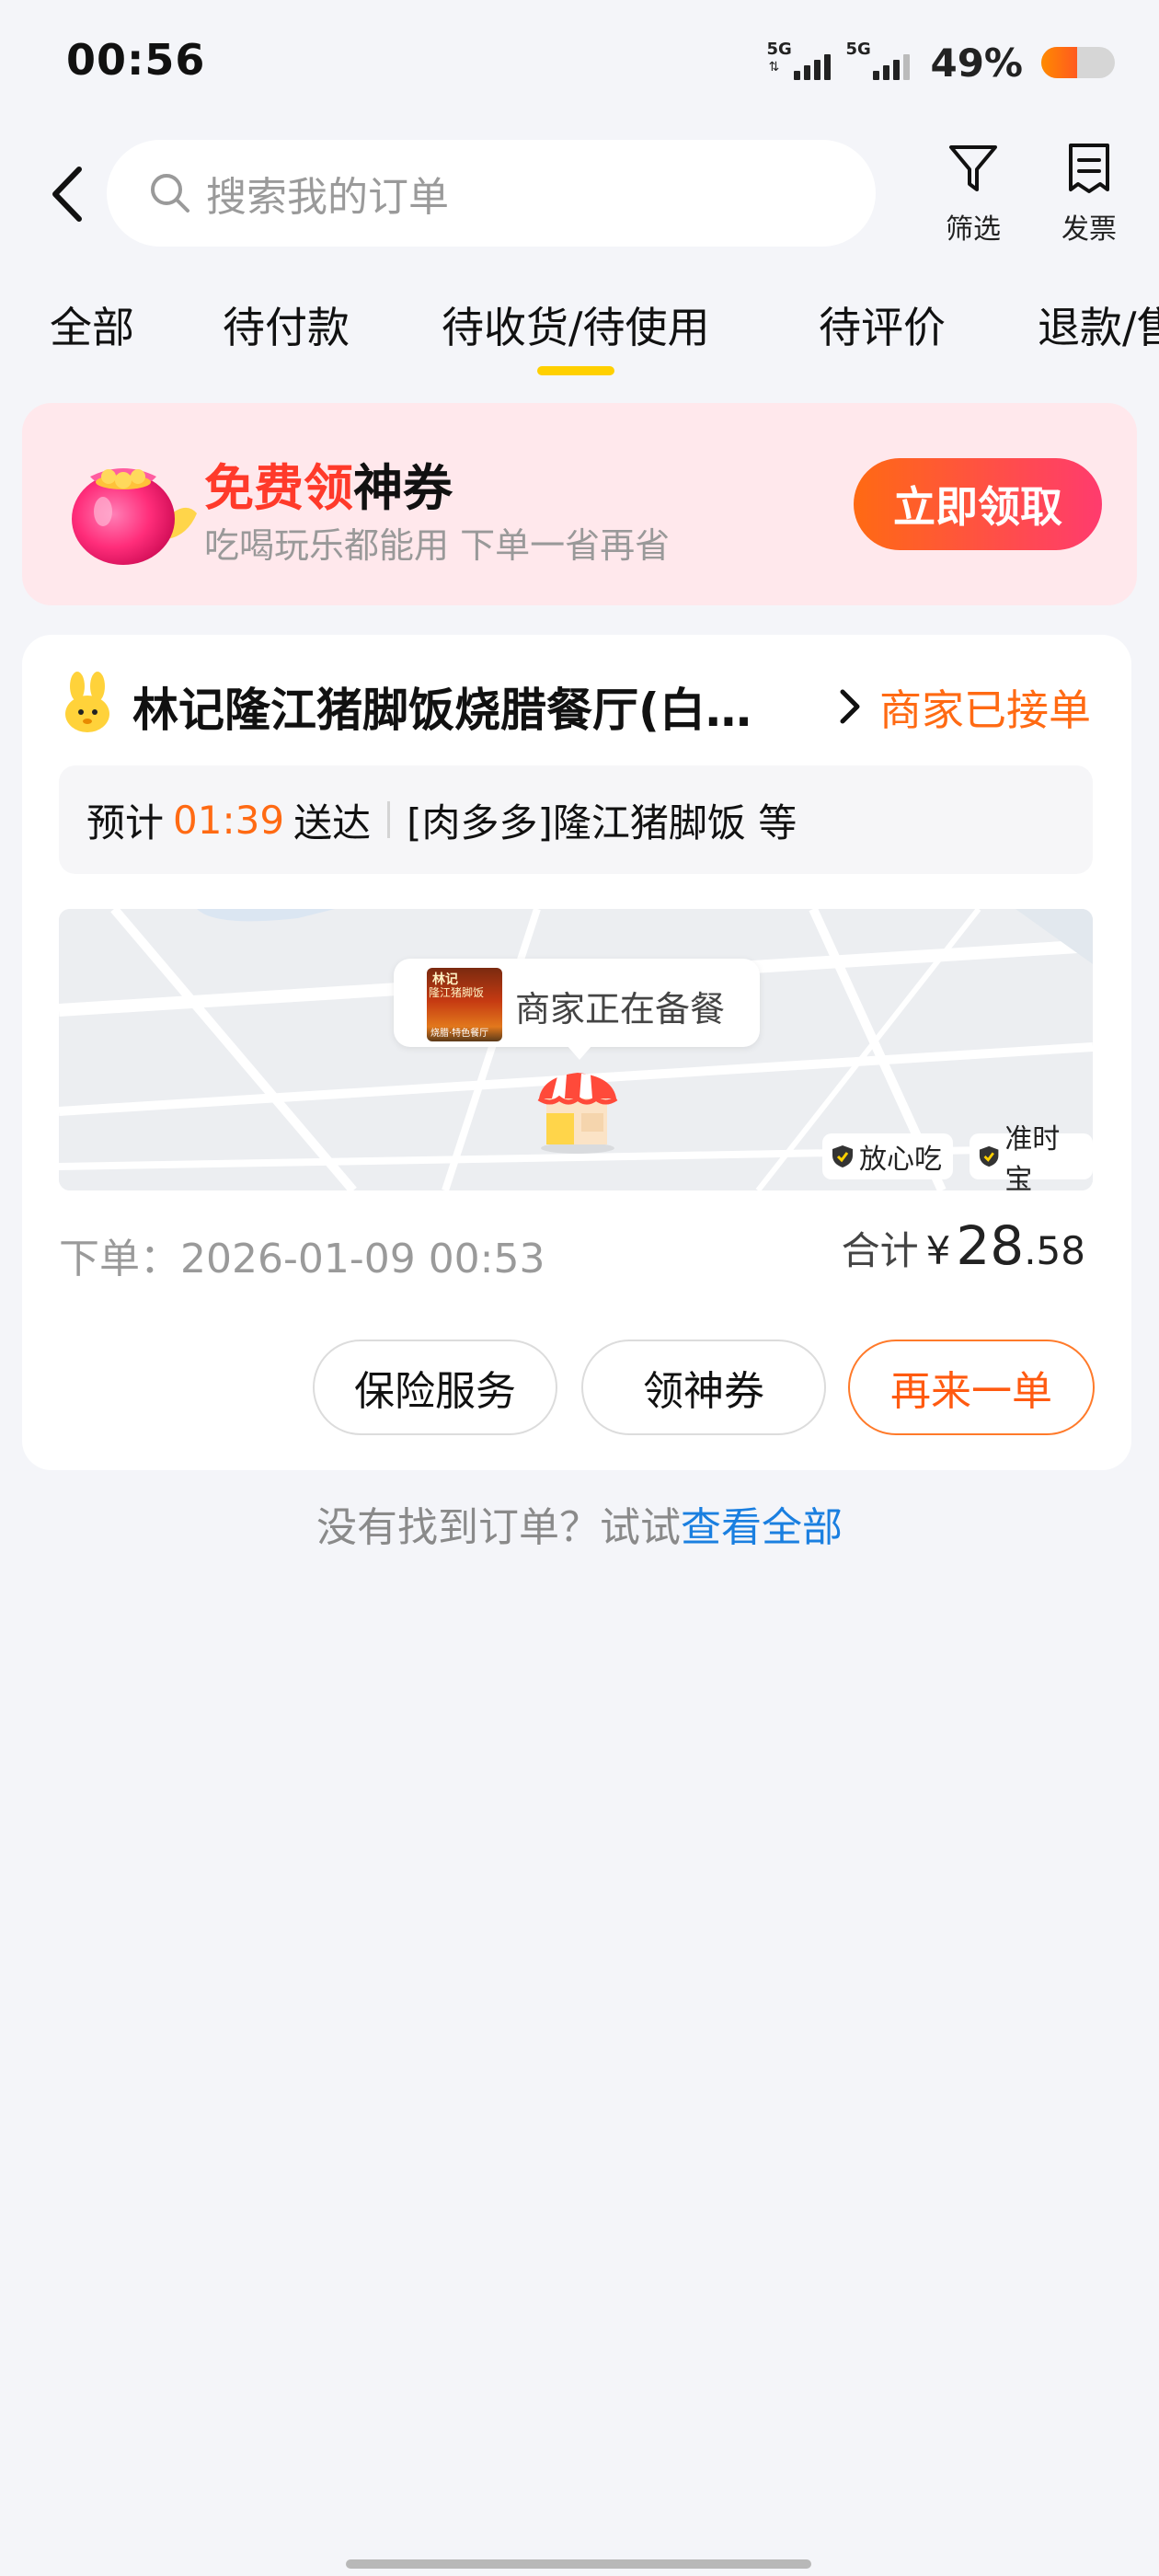  I want to click on invoice-label: 发票, so click(1089, 229).